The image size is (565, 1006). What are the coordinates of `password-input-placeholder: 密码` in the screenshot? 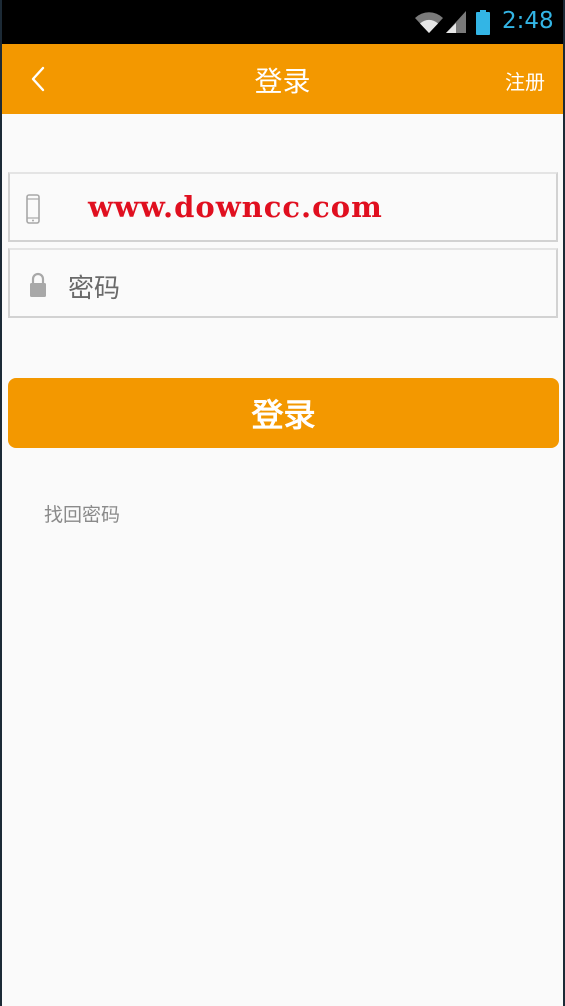 It's located at (94, 289).